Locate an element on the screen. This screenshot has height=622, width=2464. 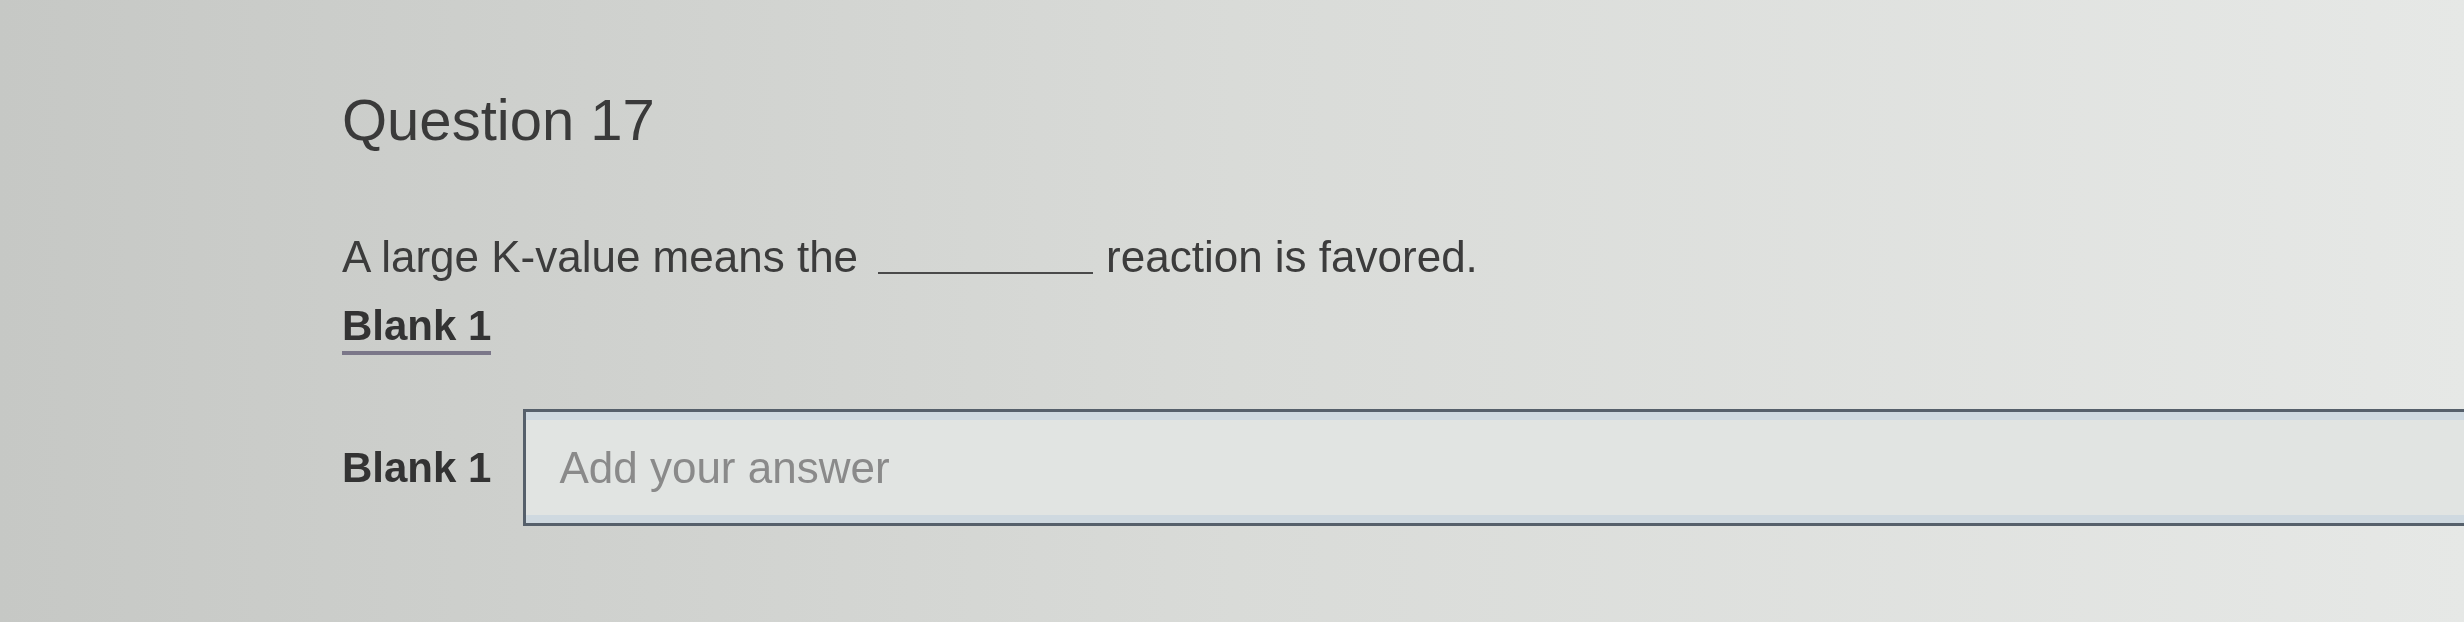
blank-label: Blank 1 is located at coordinates (417, 467).